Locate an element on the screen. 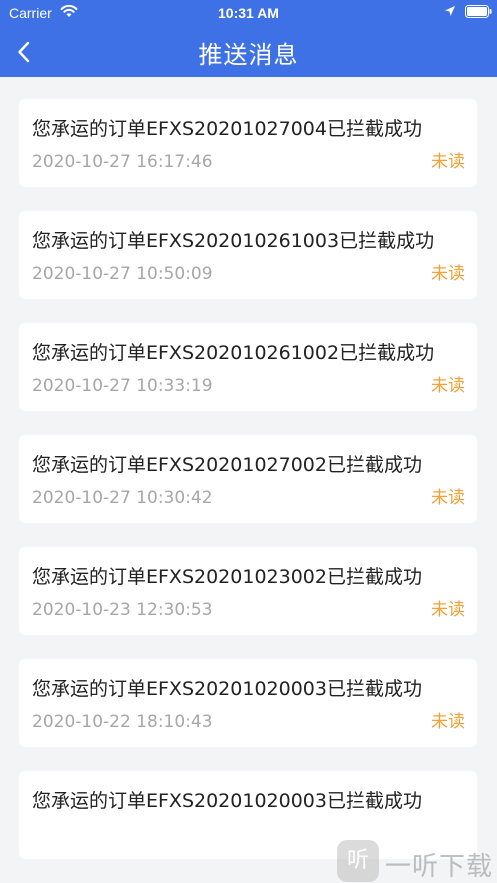 Image resolution: width=497 pixels, height=883 pixels. message-meta: 2020-10-22 18:10:43 未读 is located at coordinates (248, 722).